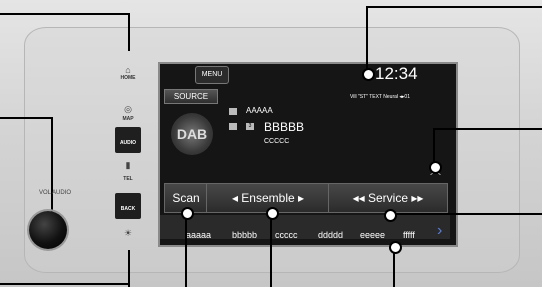  I want to click on home-label: HOME, so click(128, 78).